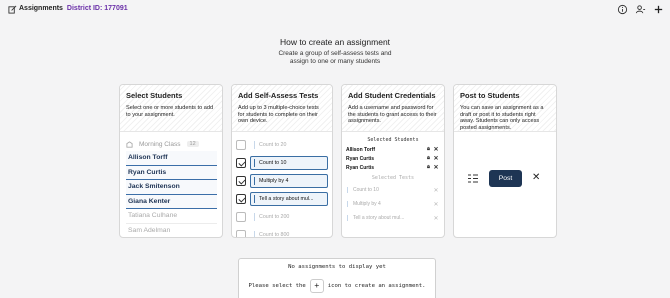 The height and width of the screenshot is (298, 670). Describe the element at coordinates (97, 8) in the screenshot. I see `district-id: District ID: 177091` at that location.